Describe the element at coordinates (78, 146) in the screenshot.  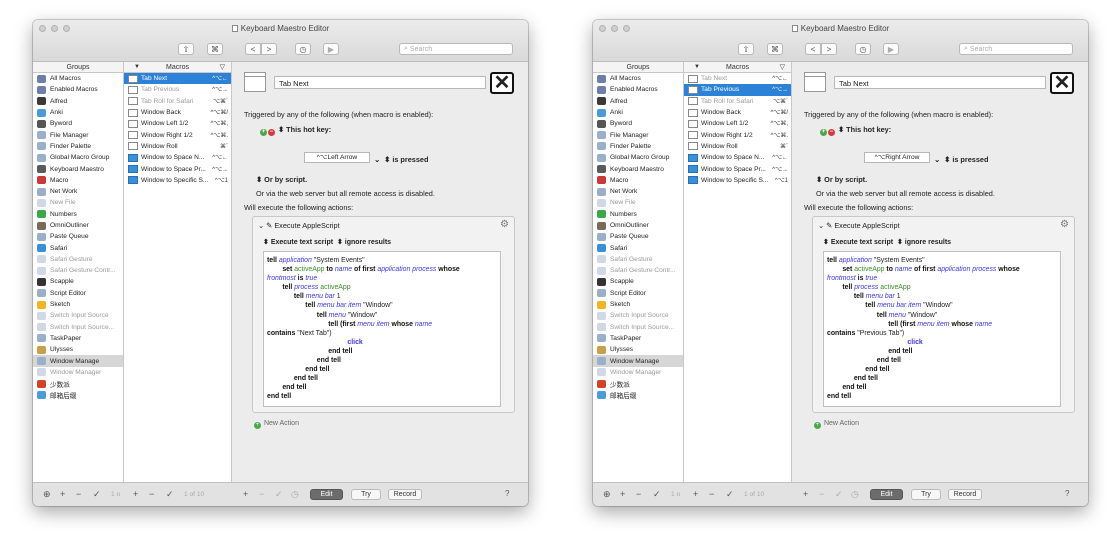
I see `group-item: Finder Palette` at that location.